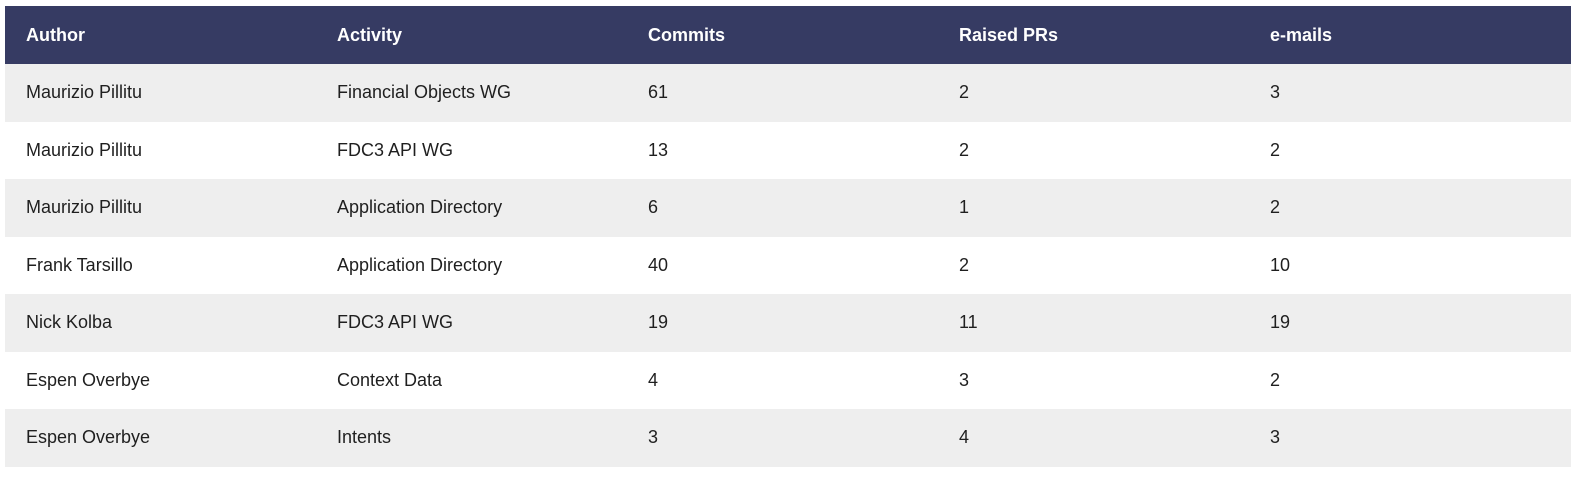  Describe the element at coordinates (658, 149) in the screenshot. I see `cell-commits: 13` at that location.